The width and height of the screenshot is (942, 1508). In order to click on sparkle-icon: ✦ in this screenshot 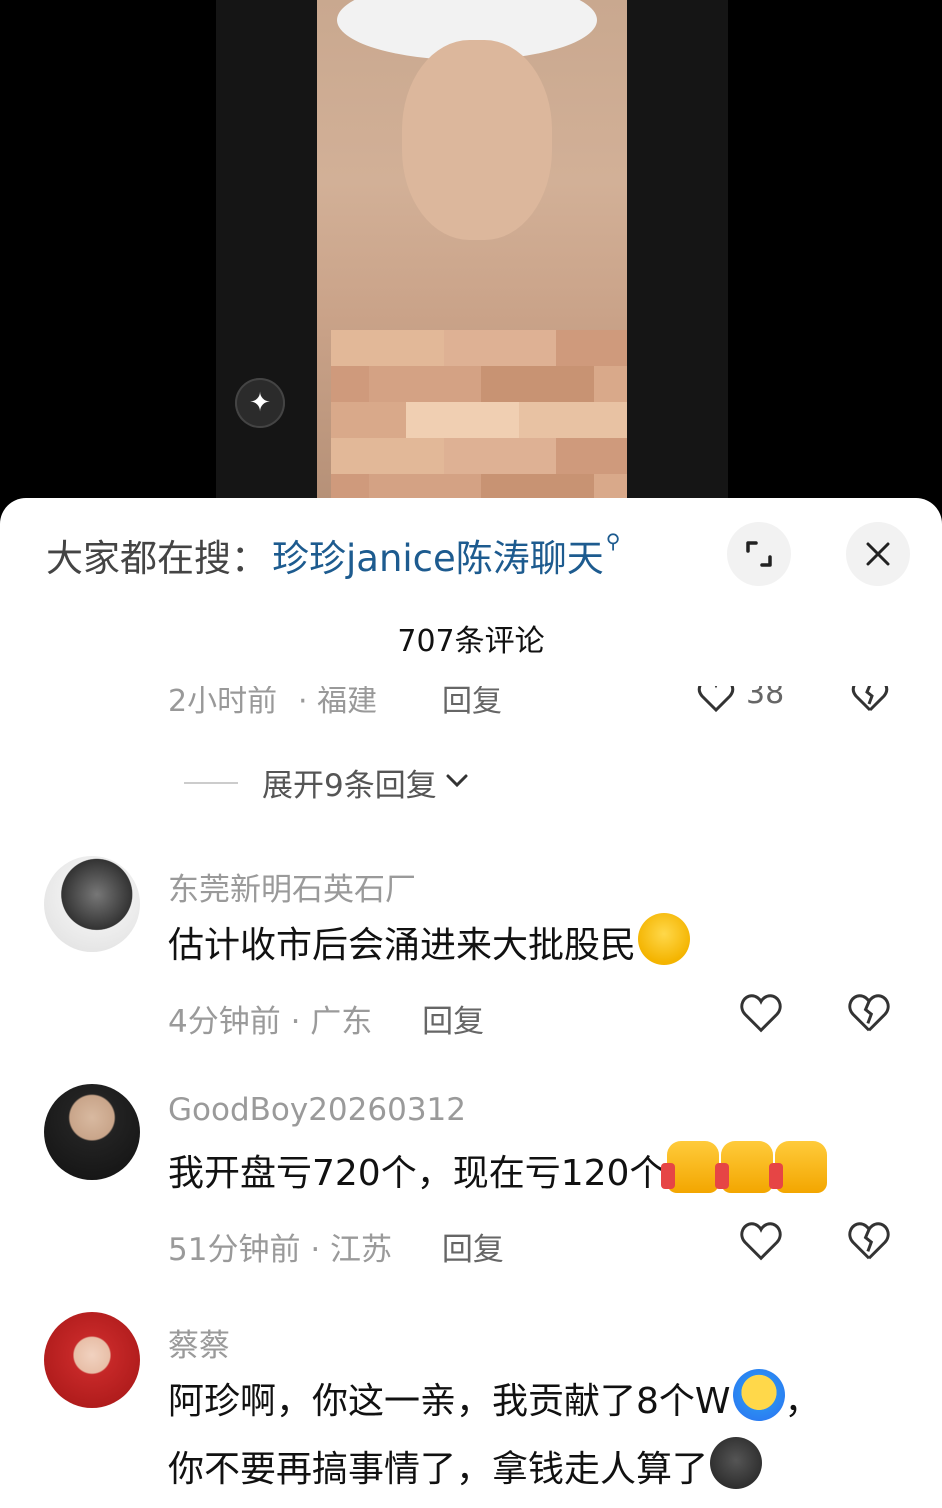, I will do `click(260, 403)`.